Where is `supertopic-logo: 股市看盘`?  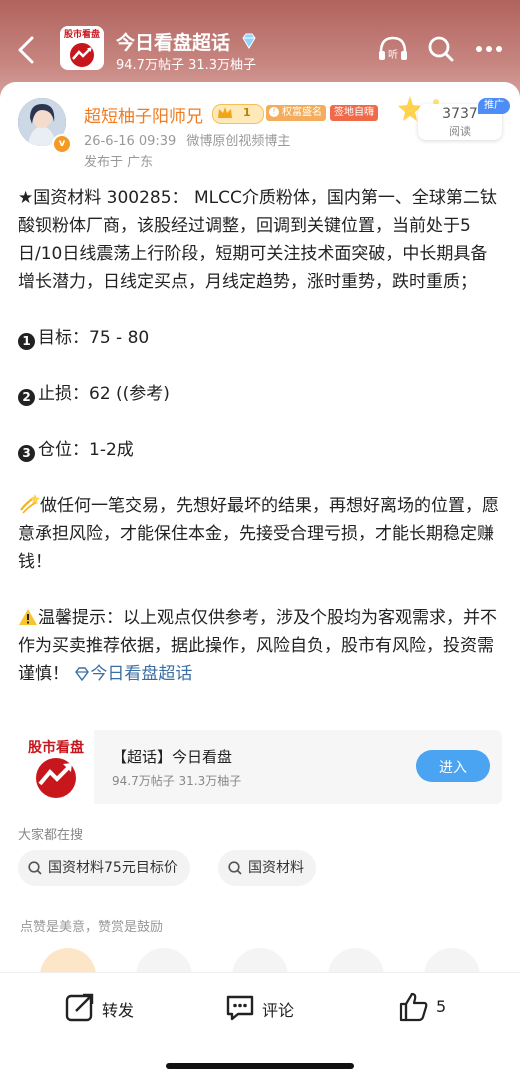 supertopic-logo: 股市看盘 is located at coordinates (56, 767).